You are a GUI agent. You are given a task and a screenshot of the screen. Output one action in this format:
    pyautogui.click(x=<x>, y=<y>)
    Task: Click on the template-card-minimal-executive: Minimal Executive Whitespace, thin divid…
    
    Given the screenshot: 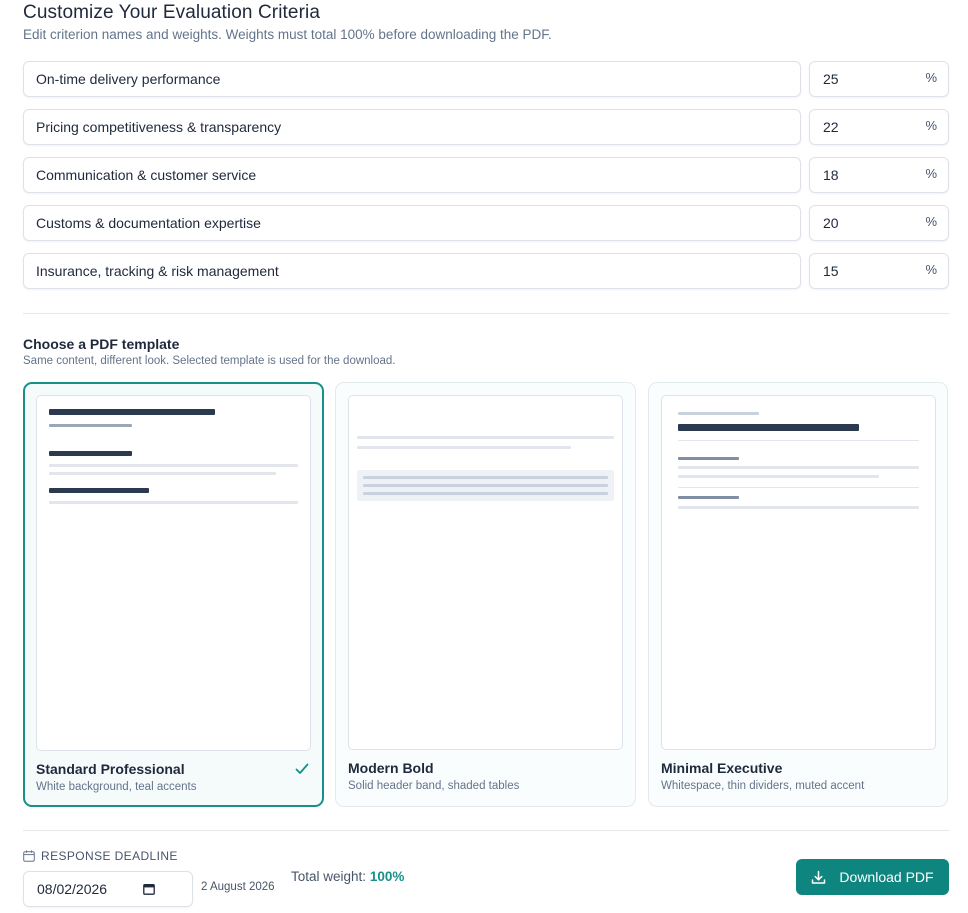 What is the action you would take?
    pyautogui.click(x=798, y=594)
    